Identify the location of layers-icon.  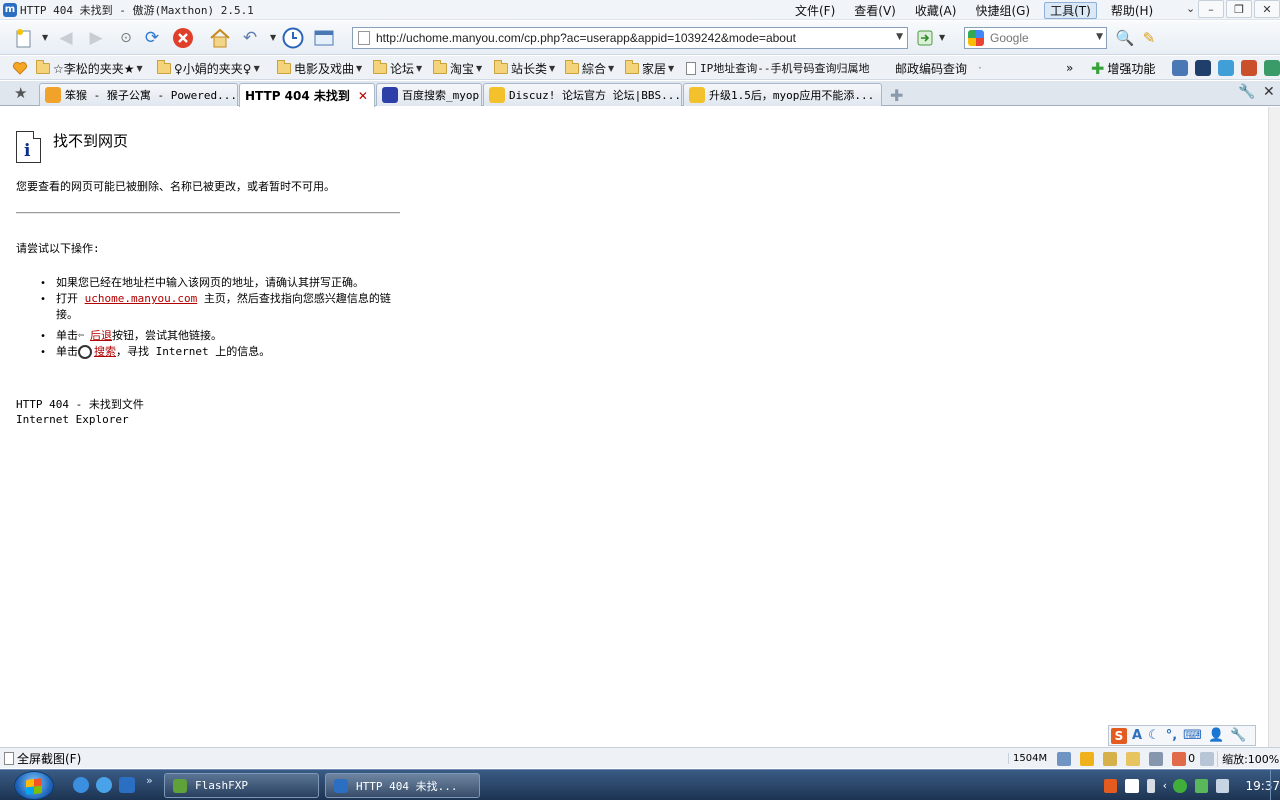
(1156, 758).